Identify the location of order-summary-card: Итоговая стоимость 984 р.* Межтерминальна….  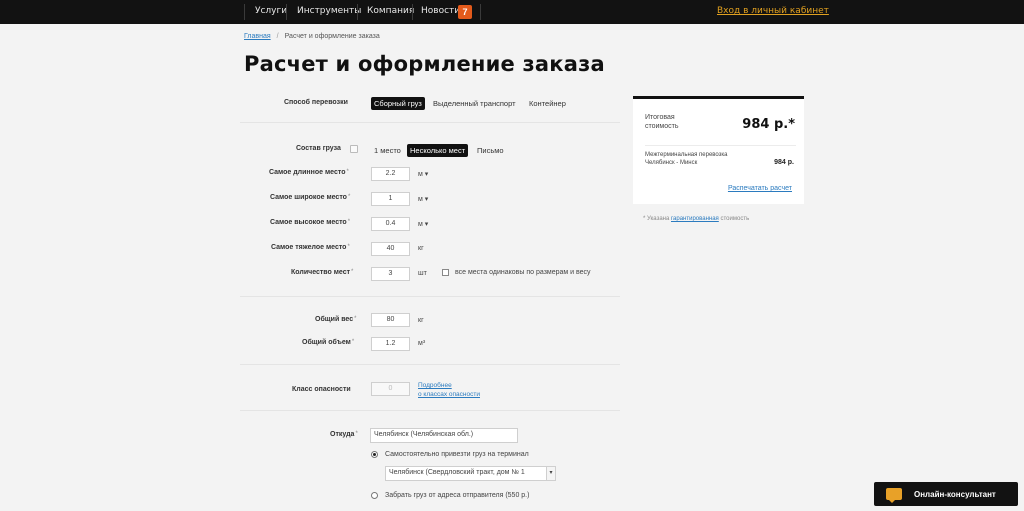
(718, 150).